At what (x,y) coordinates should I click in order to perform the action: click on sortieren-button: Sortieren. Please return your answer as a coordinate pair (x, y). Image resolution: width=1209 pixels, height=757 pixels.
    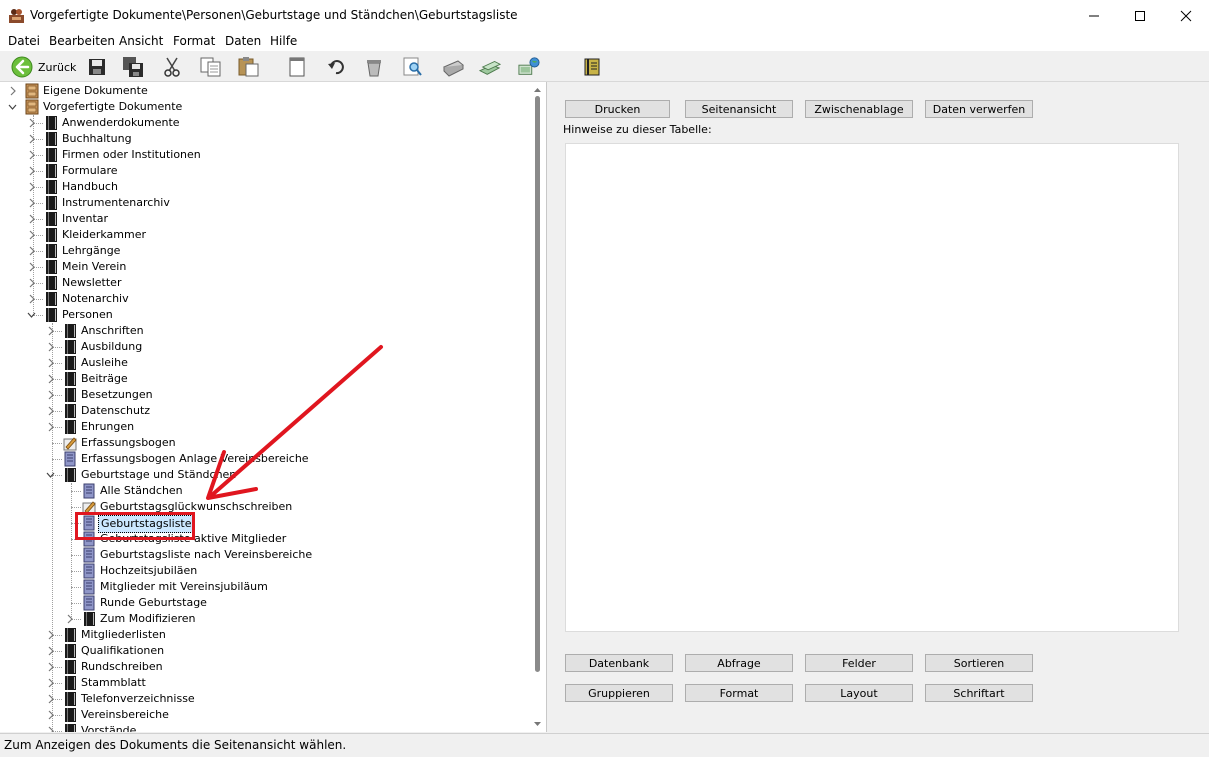
    Looking at the image, I should click on (979, 663).